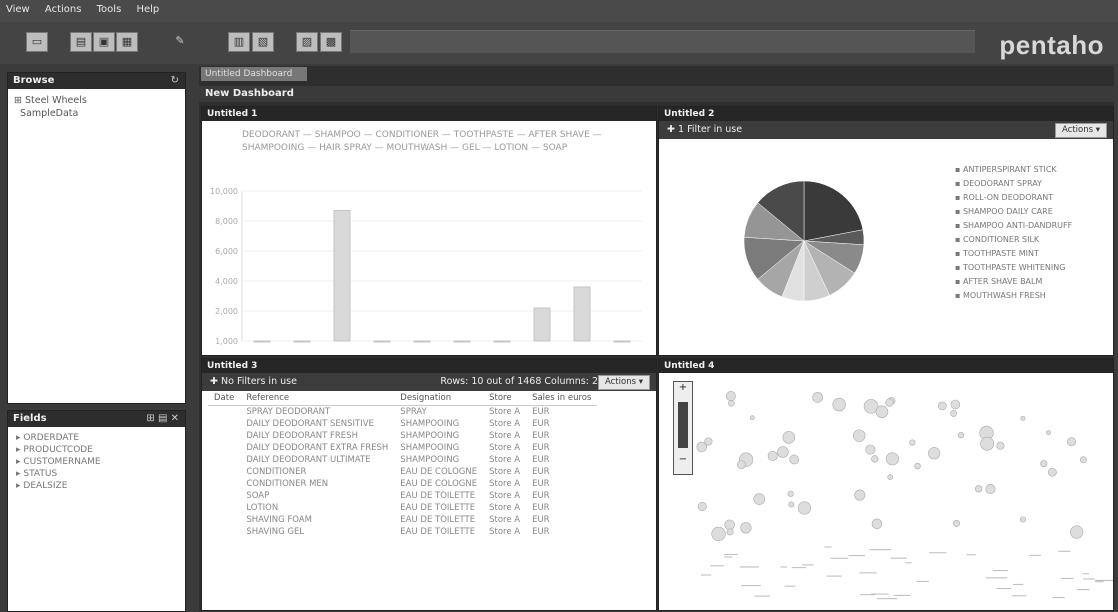  I want to click on column-header: Designation, so click(439, 398).